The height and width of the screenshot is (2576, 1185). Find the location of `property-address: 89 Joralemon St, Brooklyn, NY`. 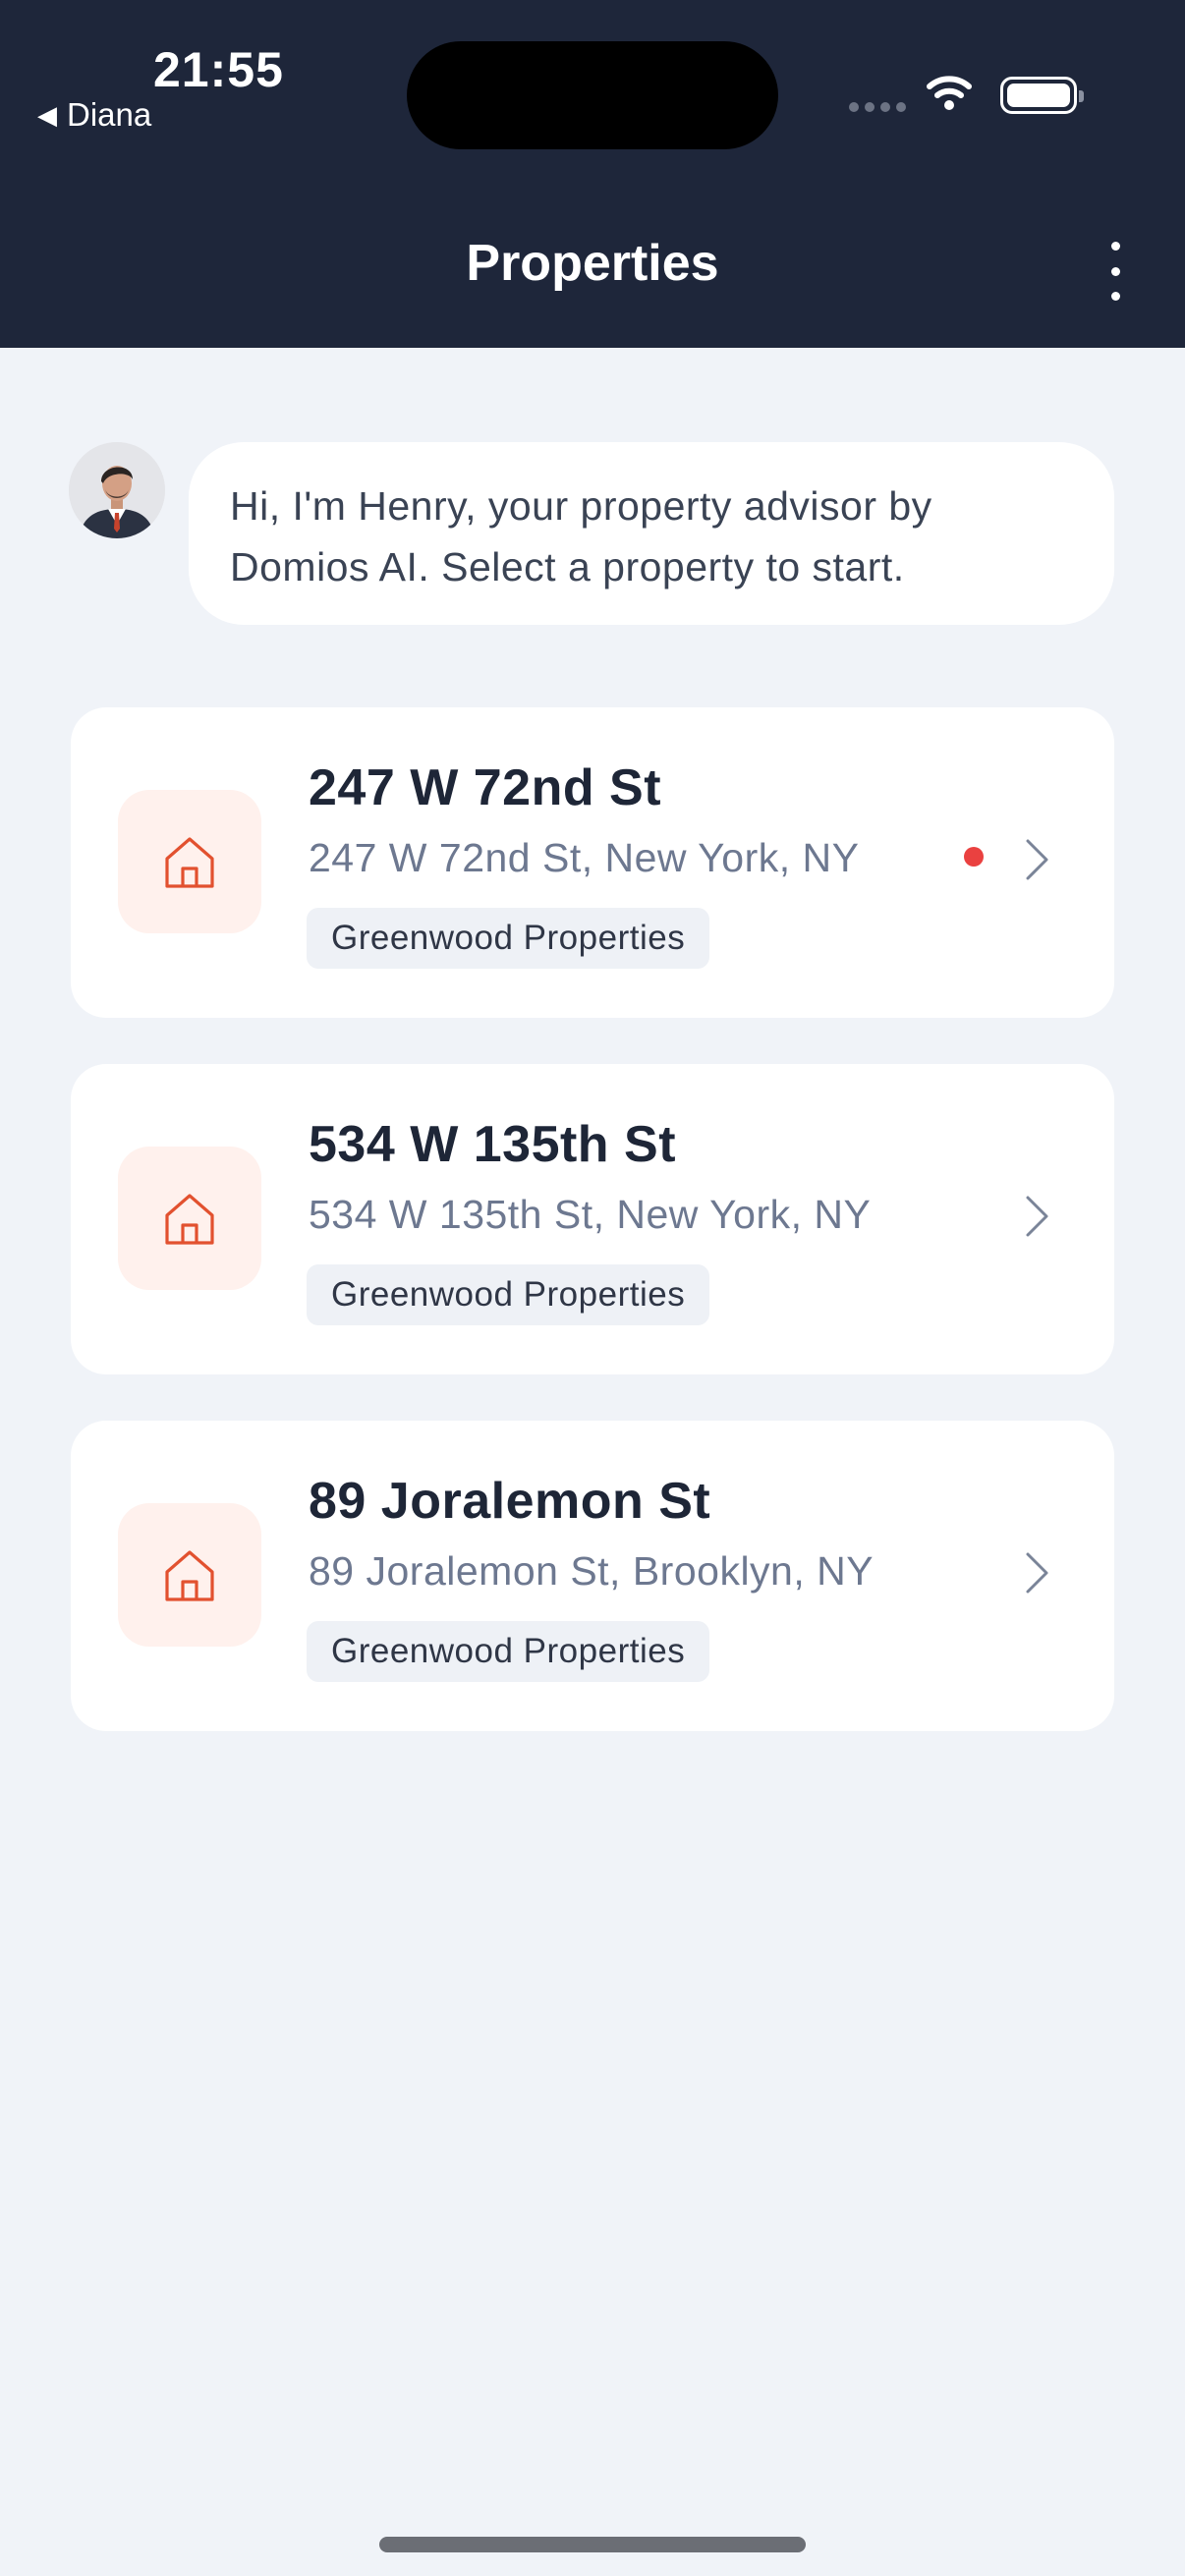

property-address: 89 Joralemon St, Brooklyn, NY is located at coordinates (592, 1571).